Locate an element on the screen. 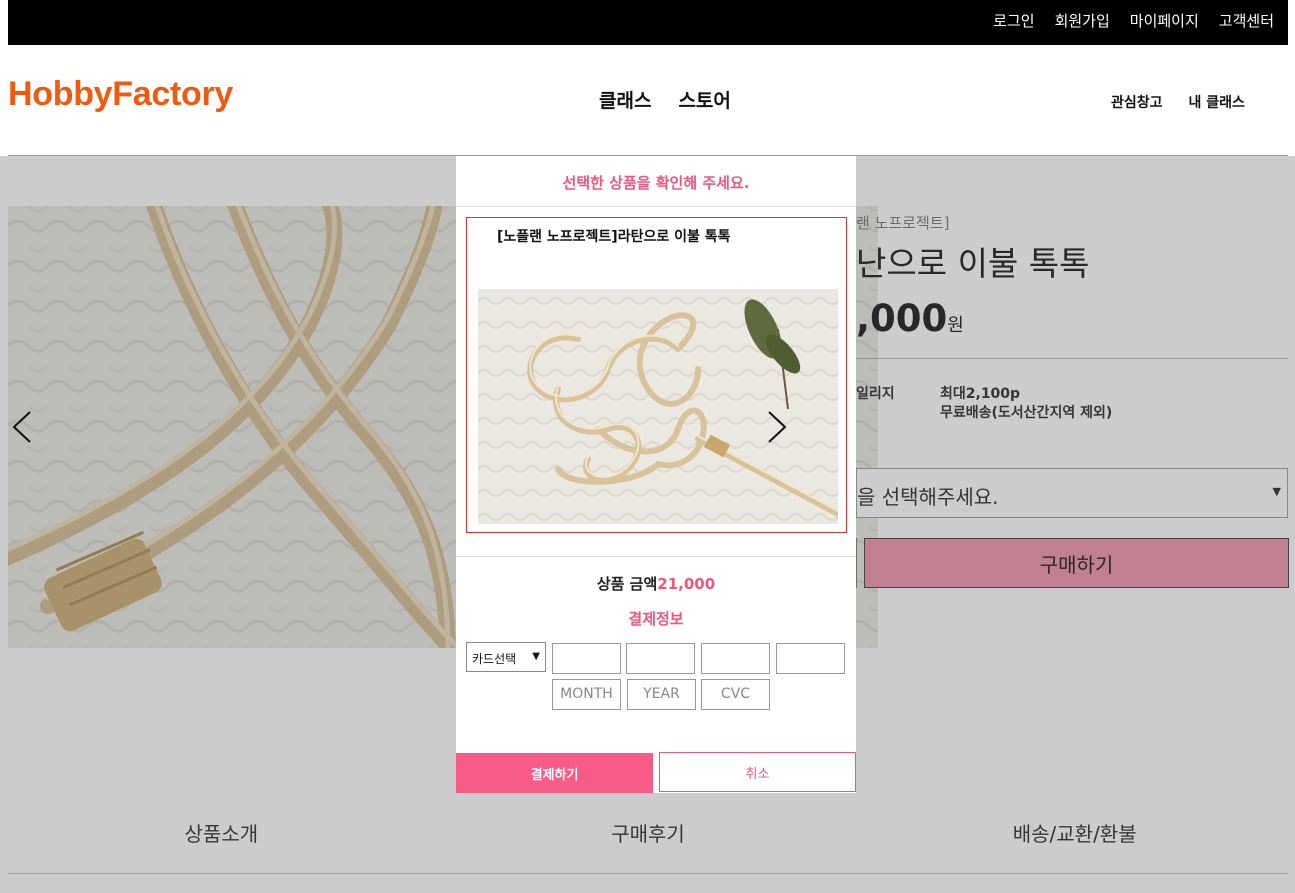 This screenshot has height=893, width=1295. top-nav: 로그인 회원가입 마이페이지 고객센터 is located at coordinates (1133, 20).